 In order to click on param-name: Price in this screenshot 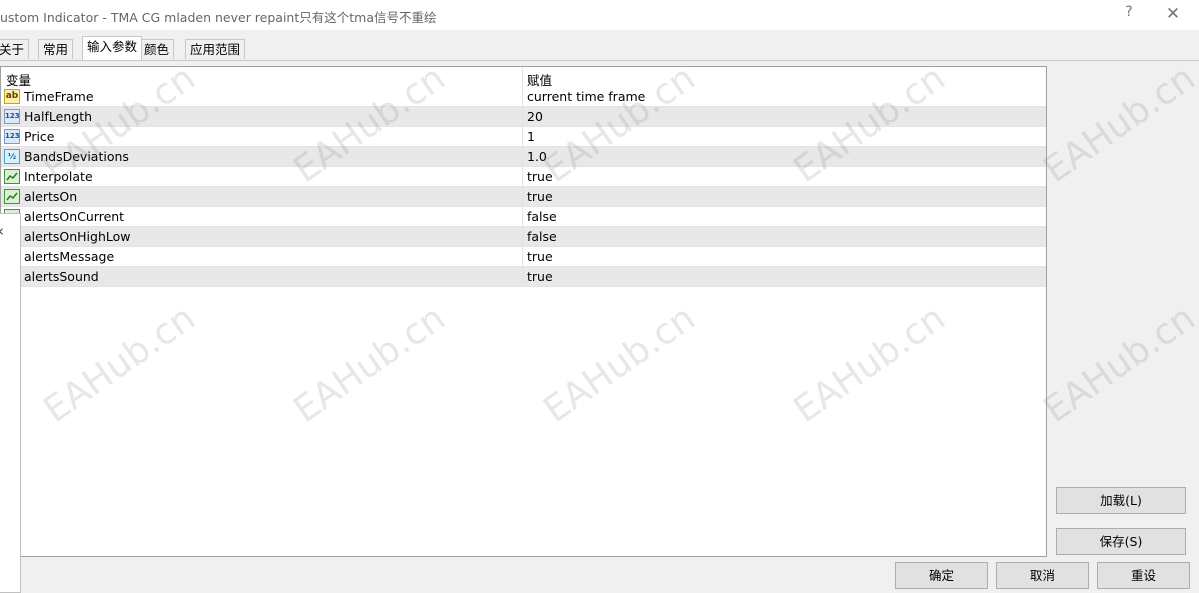, I will do `click(39, 136)`.